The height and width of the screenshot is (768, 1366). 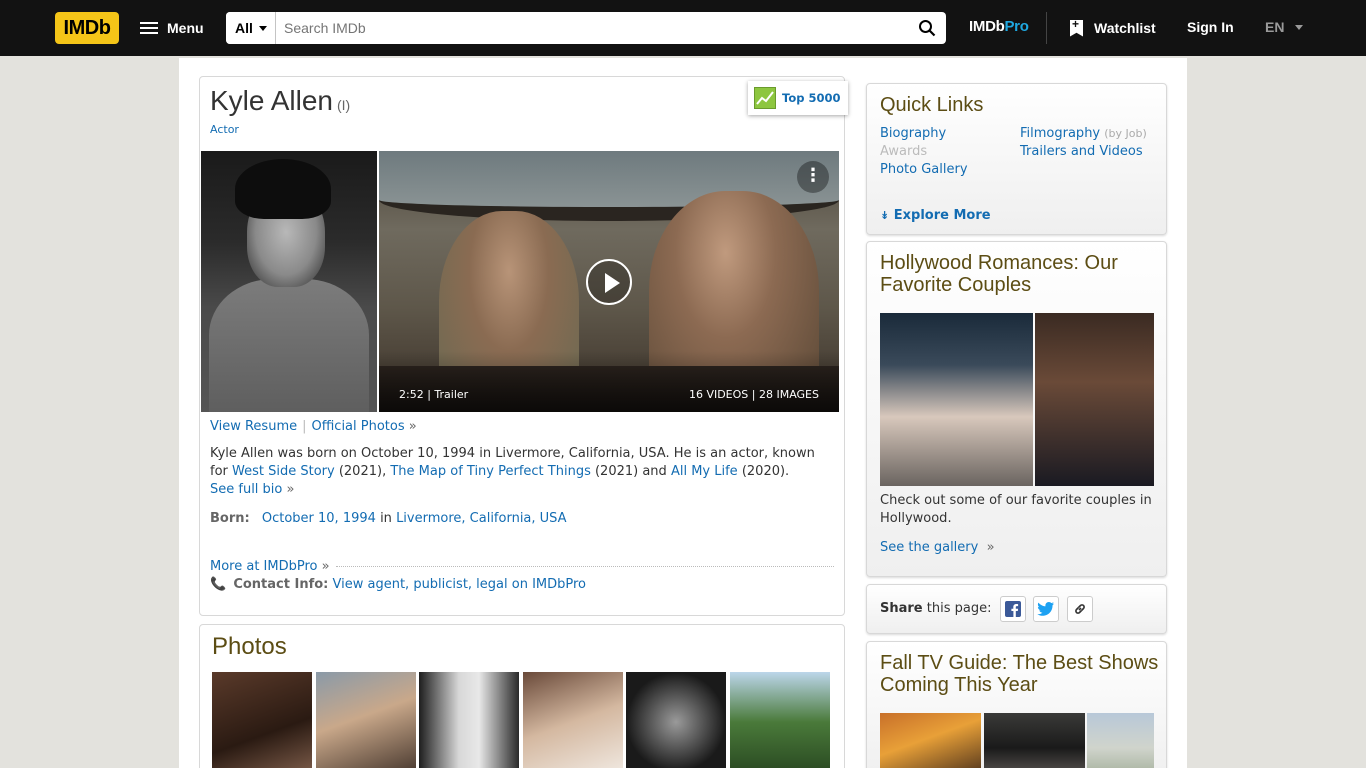 I want to click on share-panel: Share this page:, so click(x=1016, y=609).